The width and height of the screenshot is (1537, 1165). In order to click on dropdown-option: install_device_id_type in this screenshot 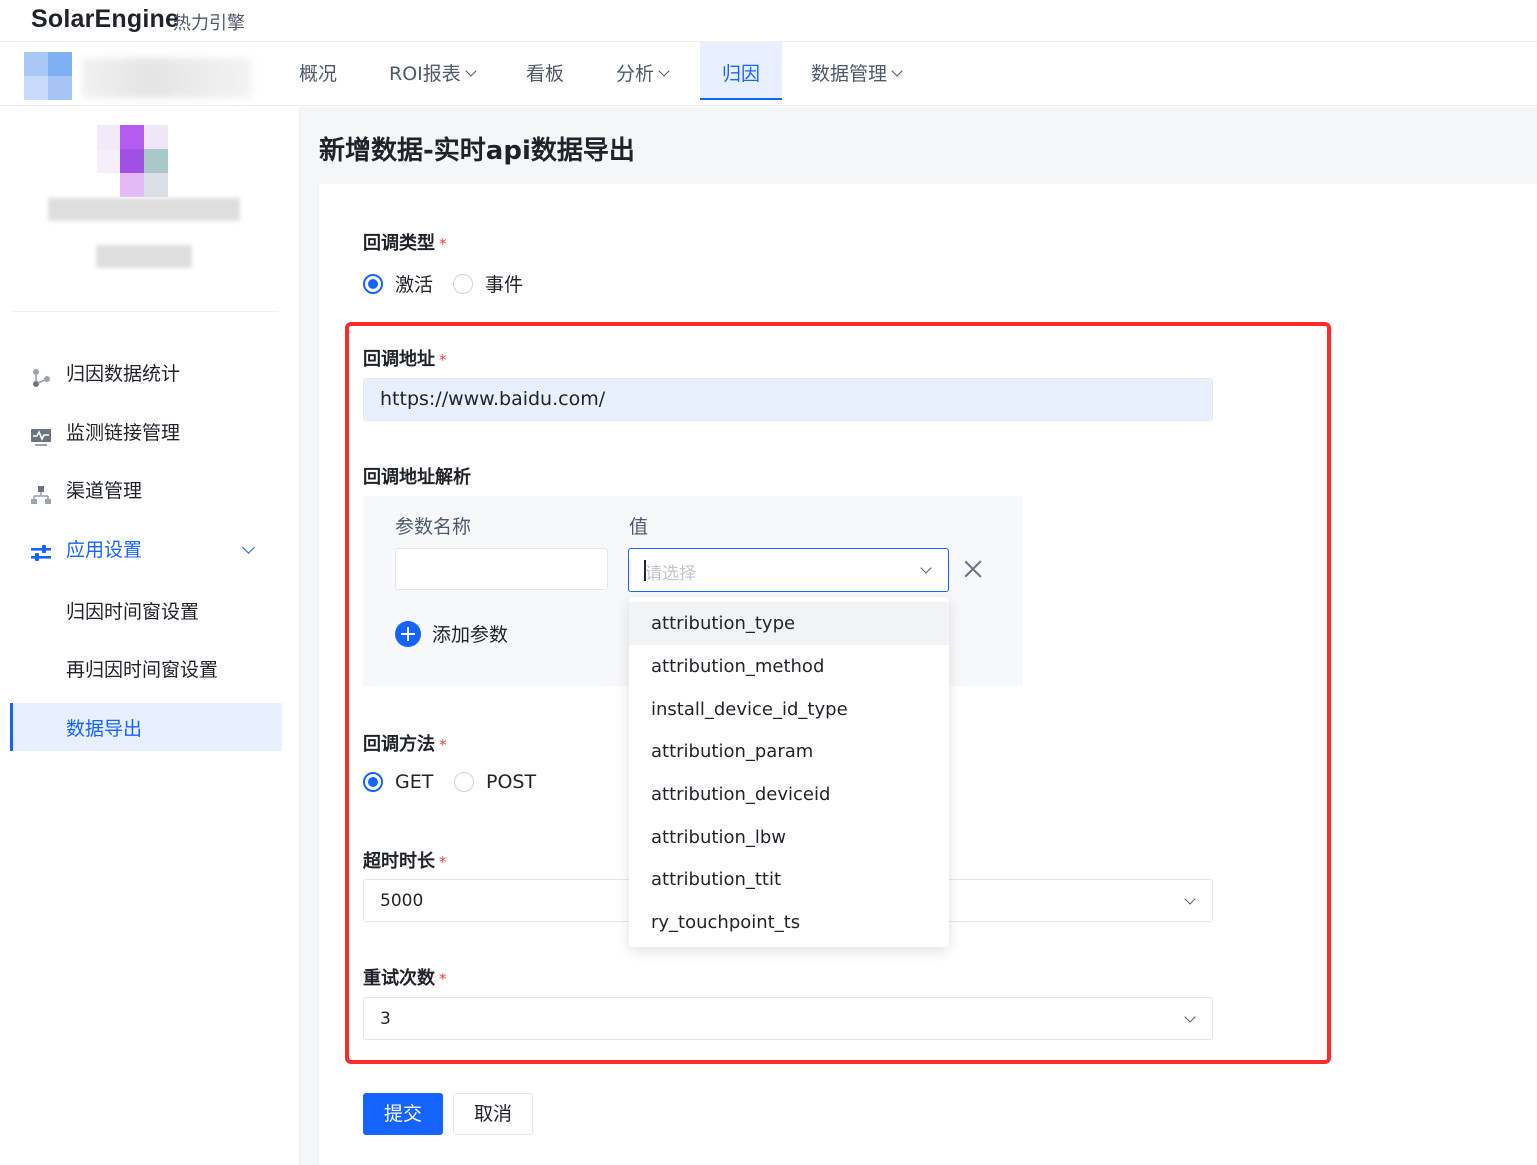, I will do `click(789, 709)`.